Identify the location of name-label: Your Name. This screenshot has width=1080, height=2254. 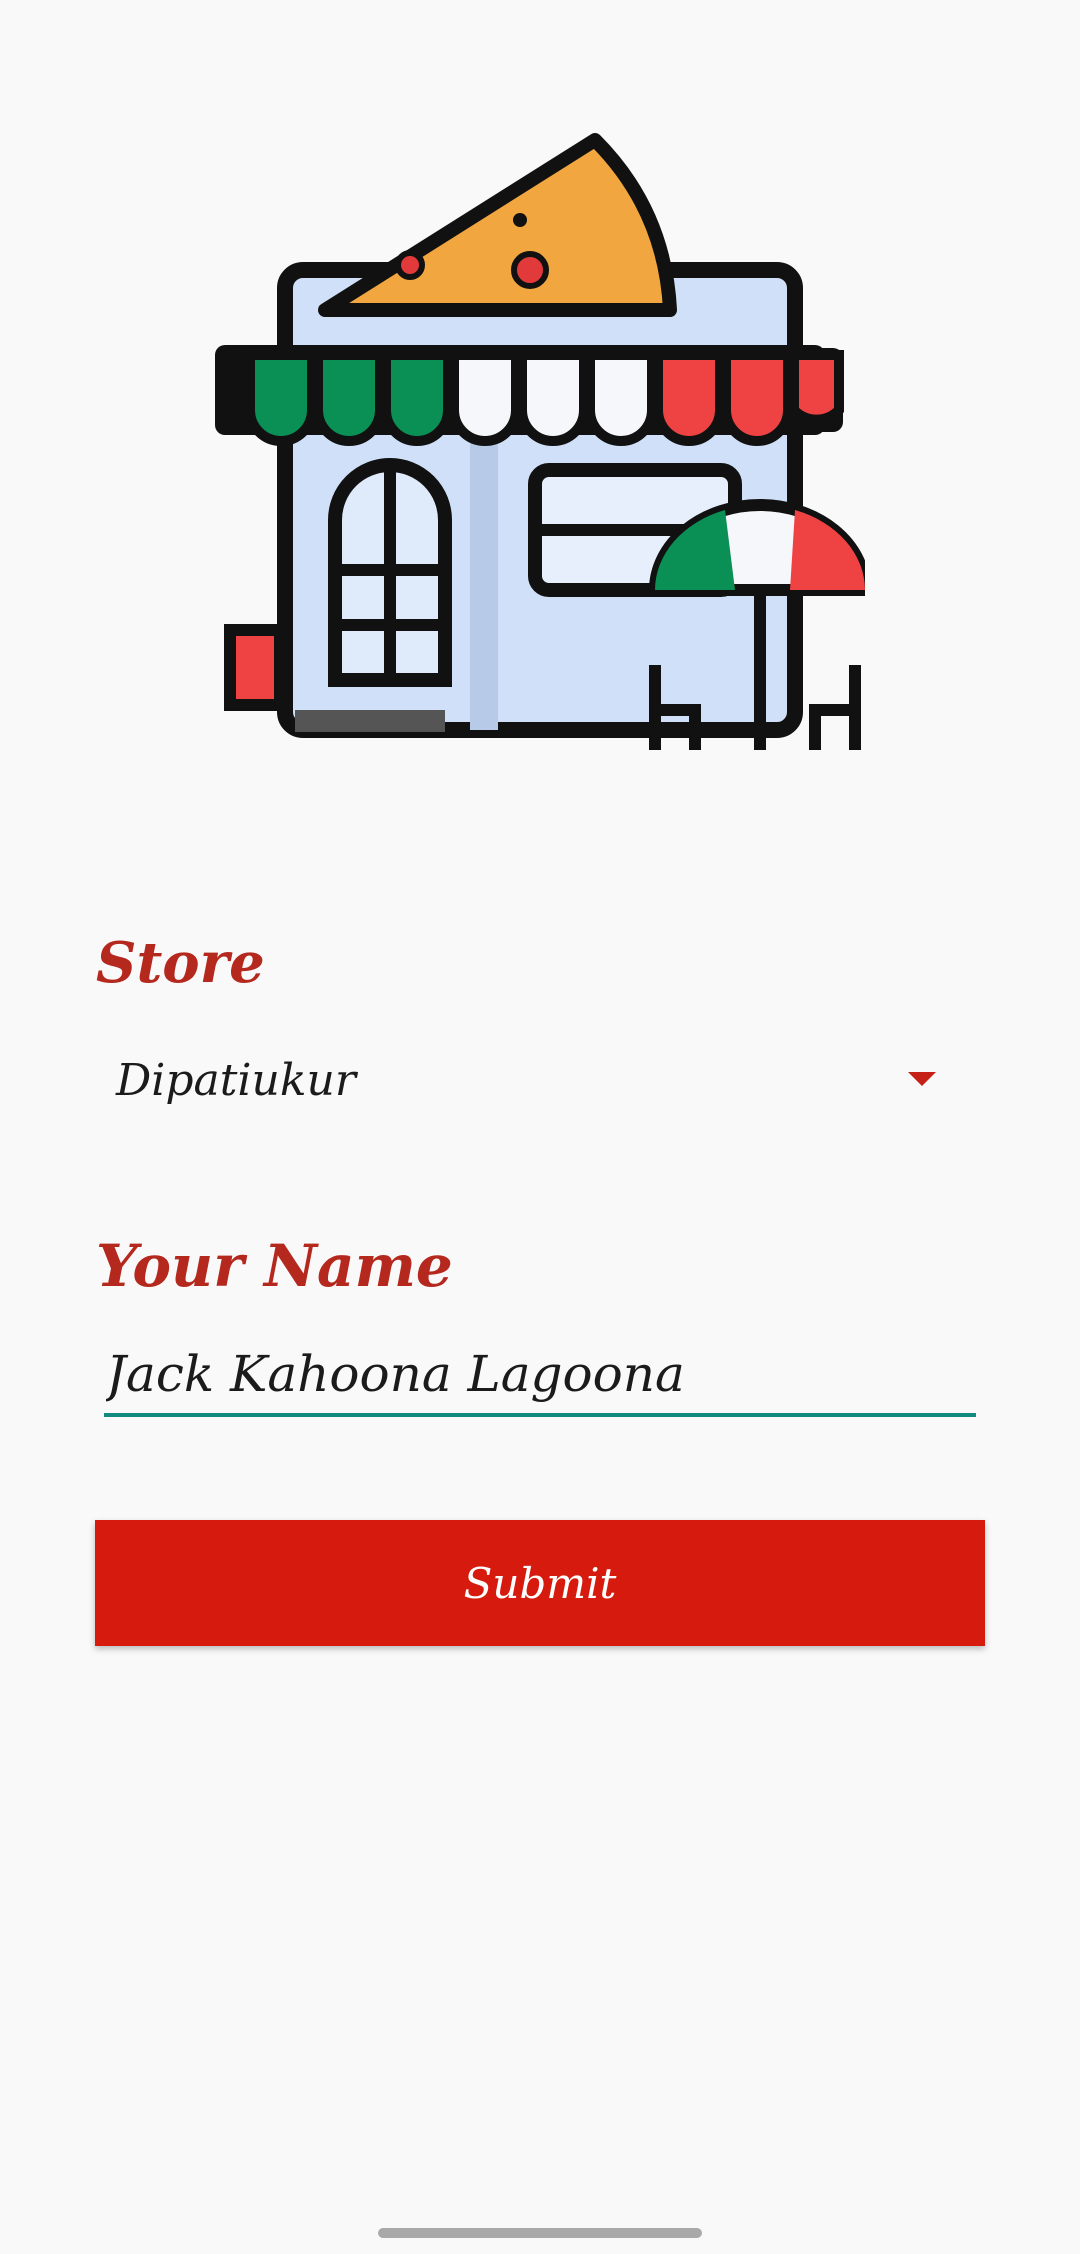
(274, 1266).